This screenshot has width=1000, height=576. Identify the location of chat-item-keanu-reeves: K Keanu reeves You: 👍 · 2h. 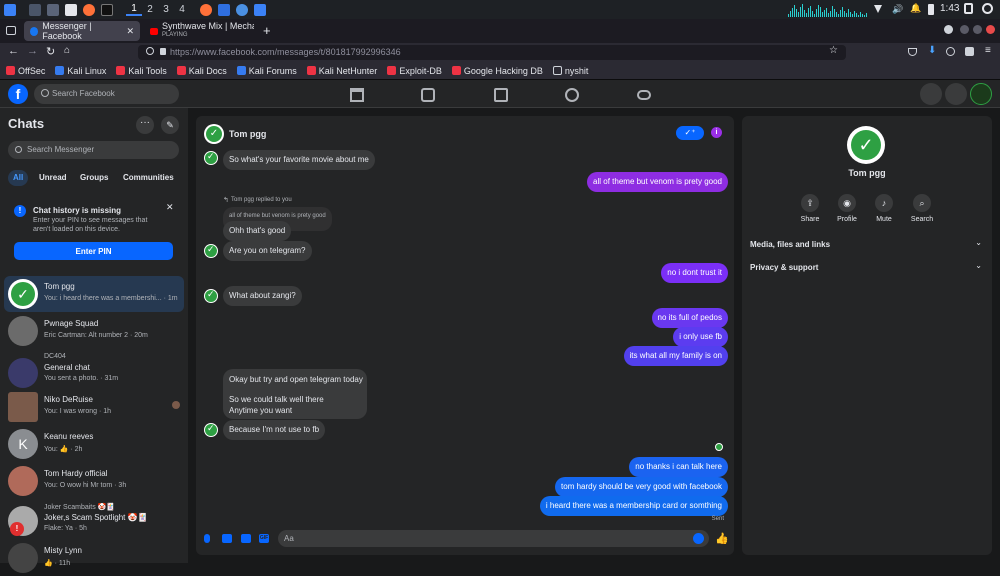
(94, 444).